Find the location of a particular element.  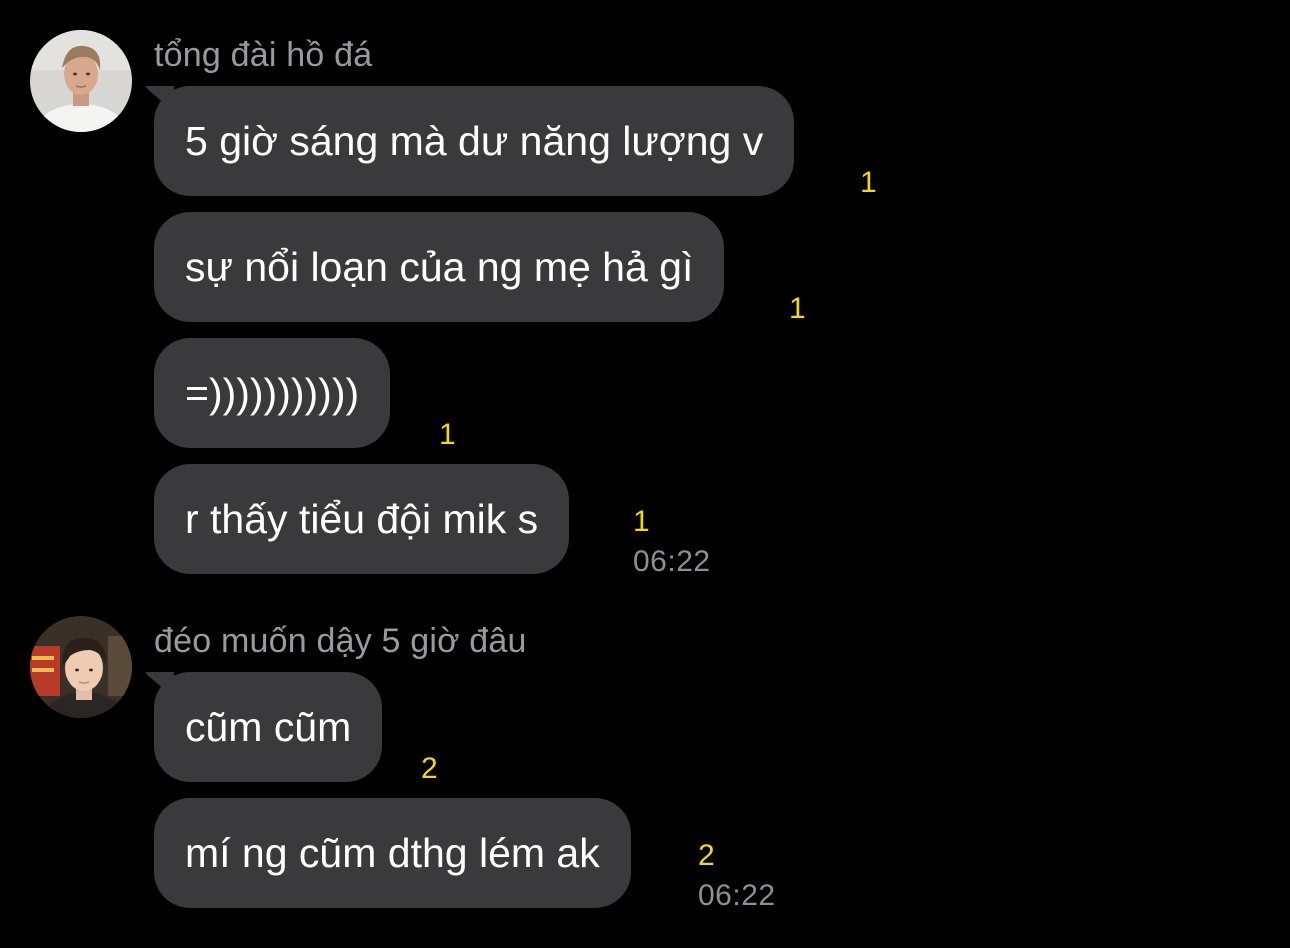

message-row: cũm cũm is located at coordinates (268, 727).